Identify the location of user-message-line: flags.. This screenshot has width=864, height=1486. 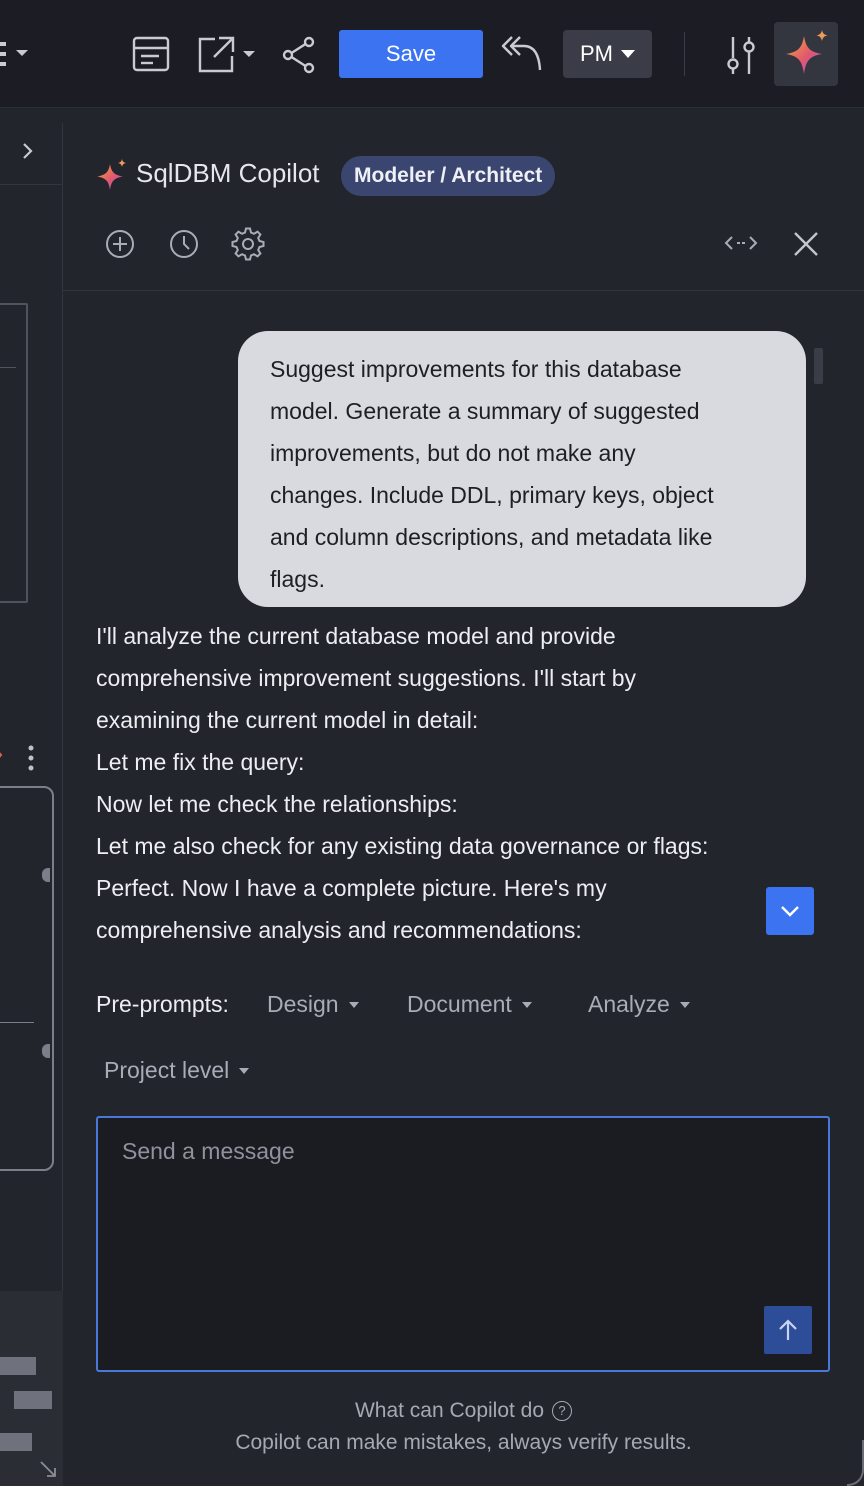
(297, 579).